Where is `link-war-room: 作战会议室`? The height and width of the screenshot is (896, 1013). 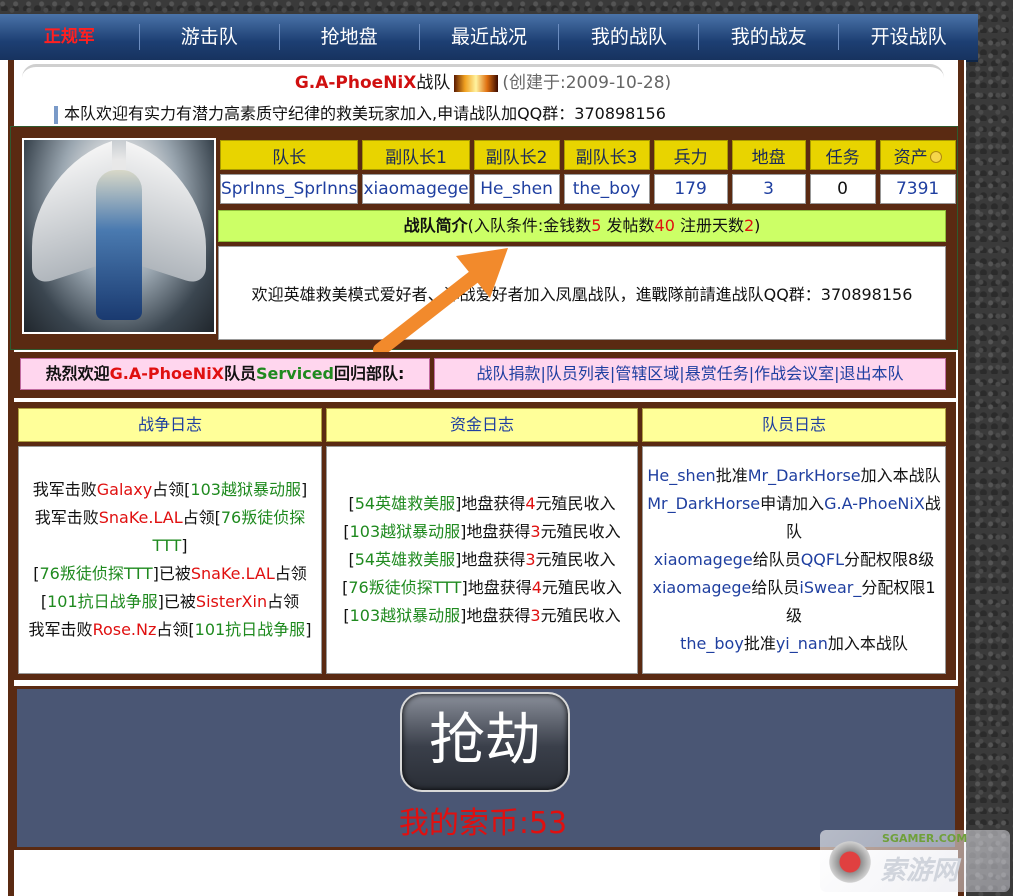 link-war-room: 作战会议室 is located at coordinates (794, 373).